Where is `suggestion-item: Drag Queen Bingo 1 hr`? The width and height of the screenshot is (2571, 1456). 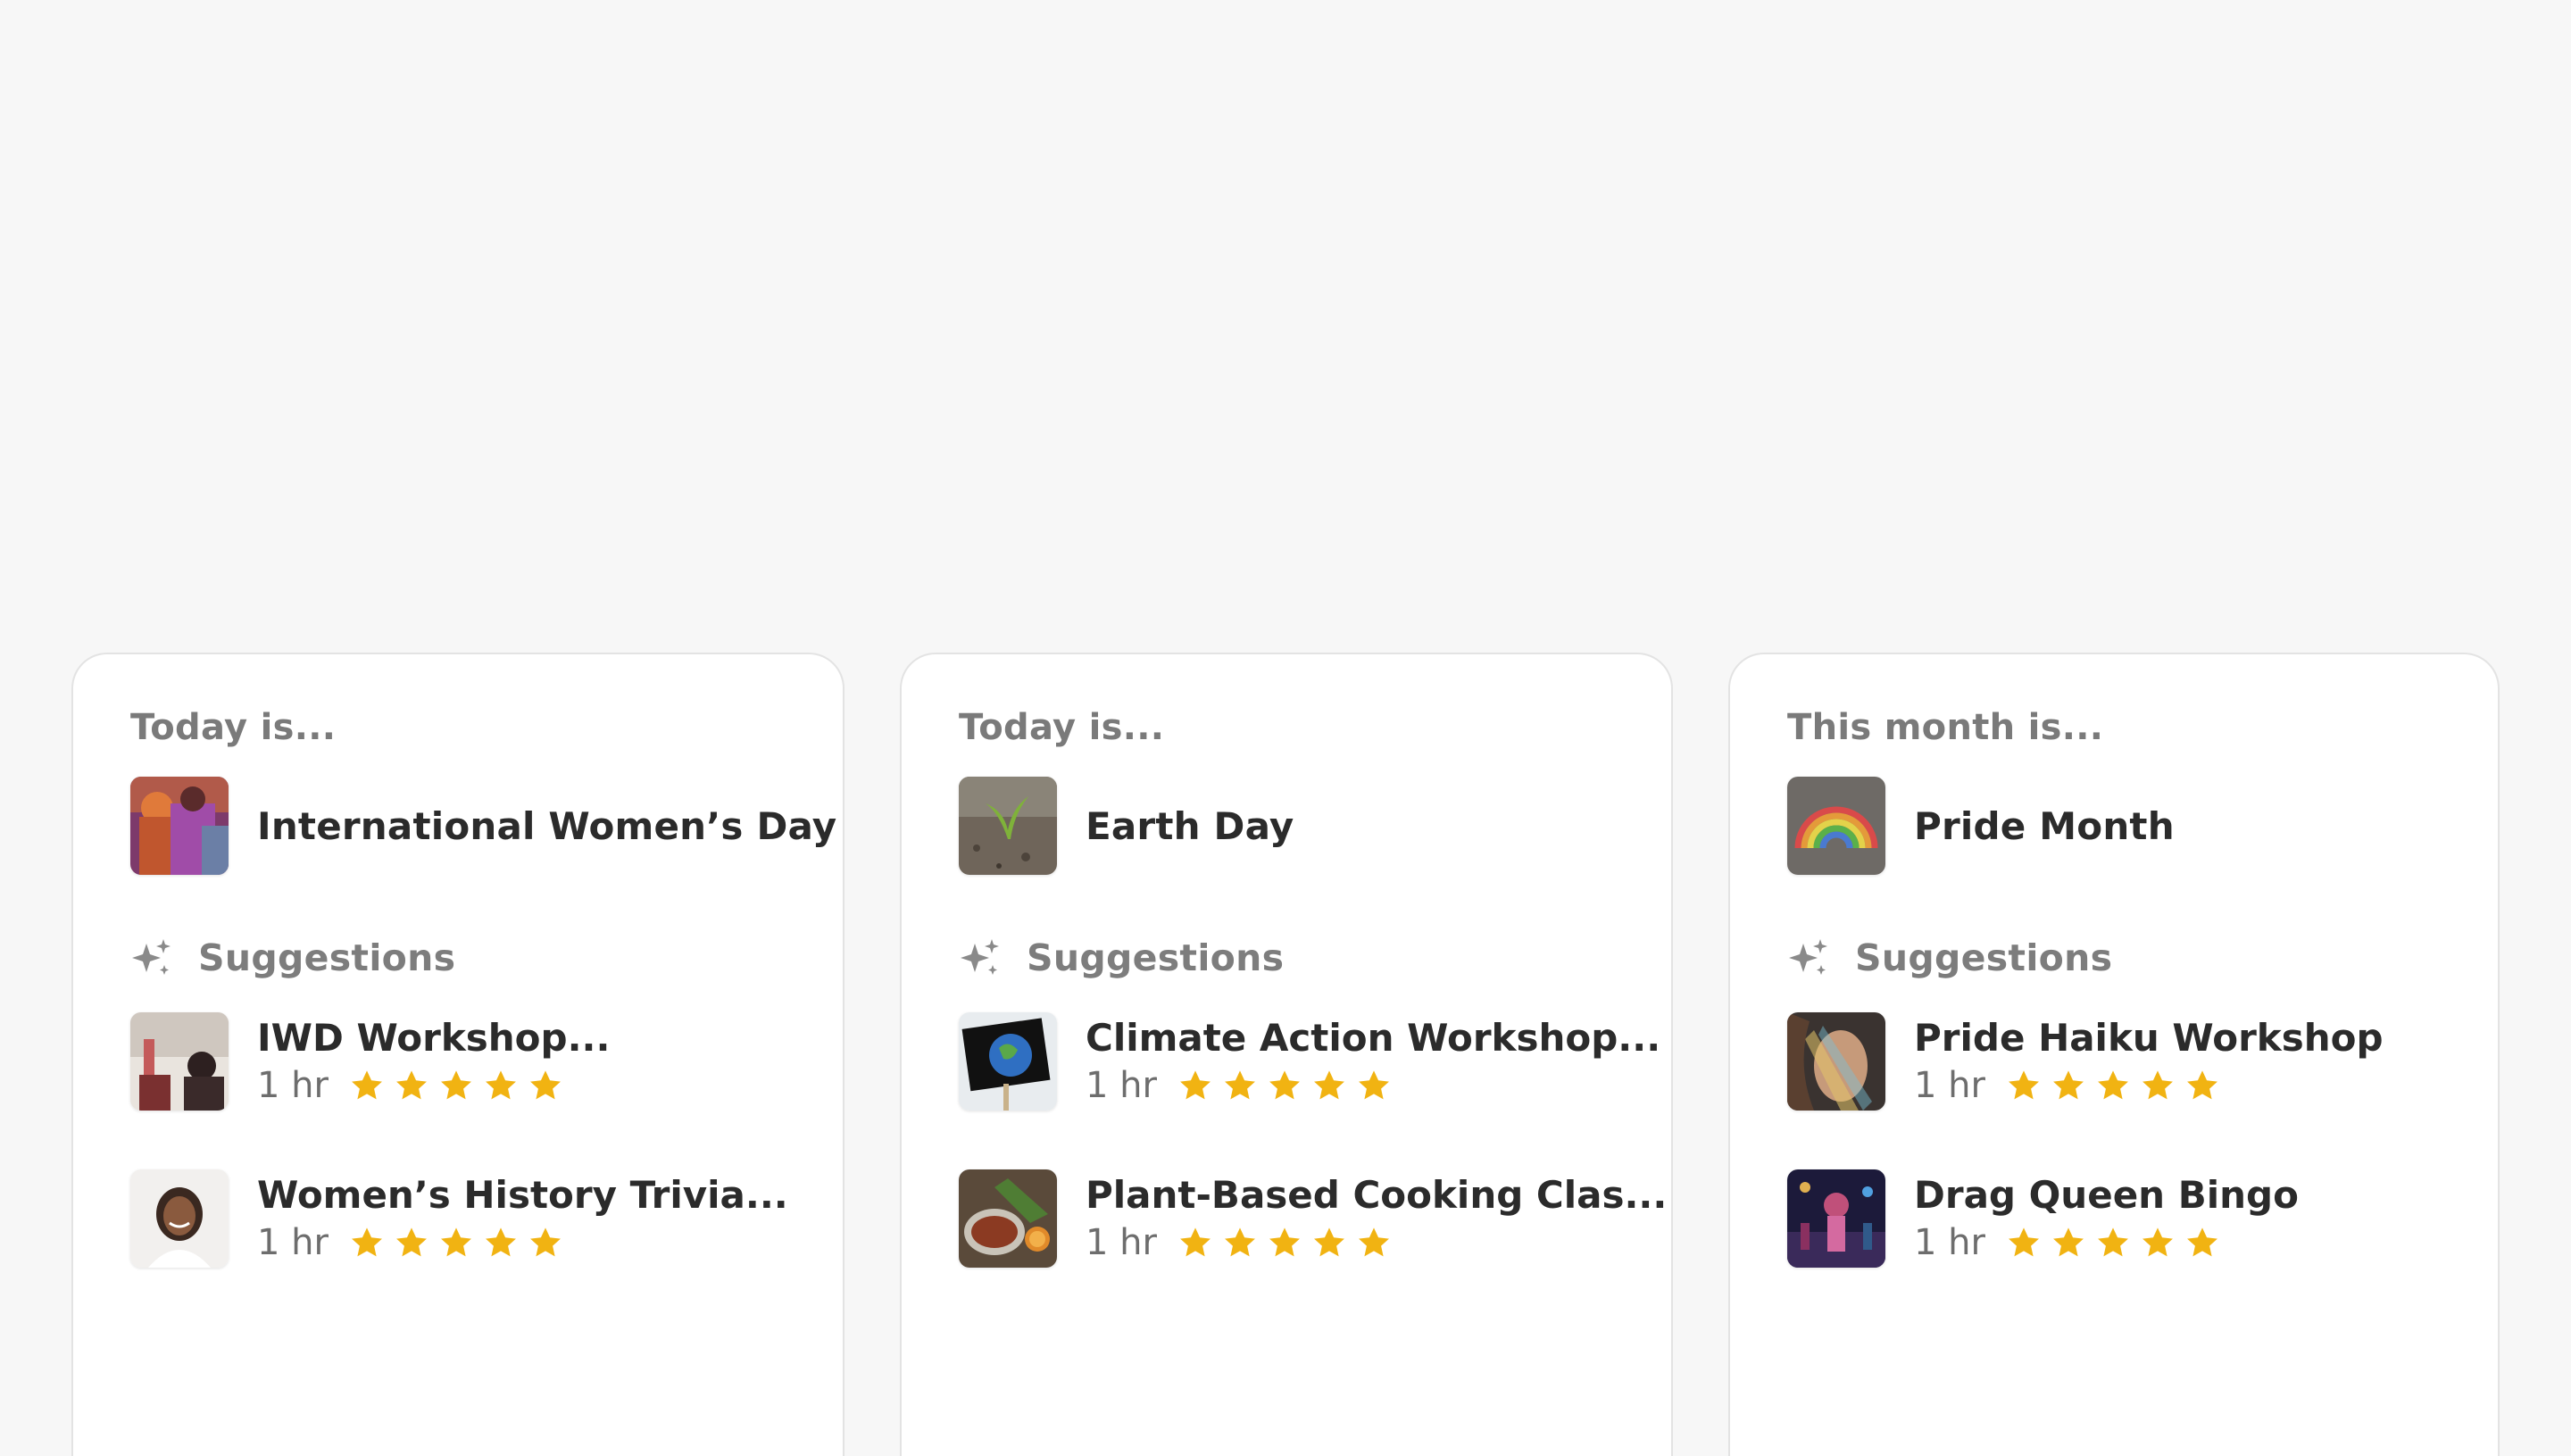 suggestion-item: Drag Queen Bingo 1 hr is located at coordinates (2114, 1219).